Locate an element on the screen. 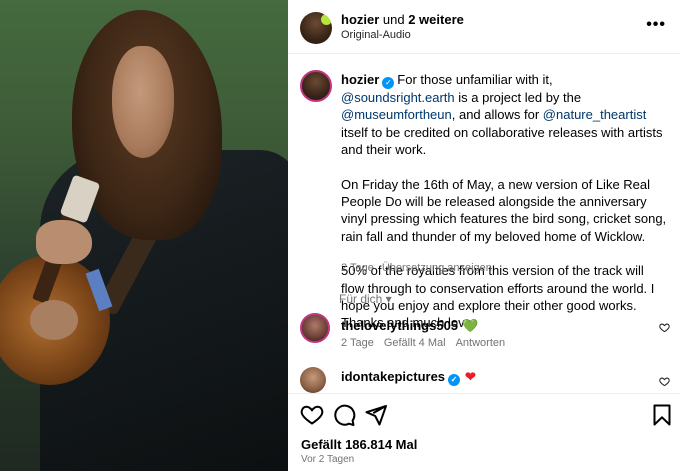  author-avatar is located at coordinates (316, 28).